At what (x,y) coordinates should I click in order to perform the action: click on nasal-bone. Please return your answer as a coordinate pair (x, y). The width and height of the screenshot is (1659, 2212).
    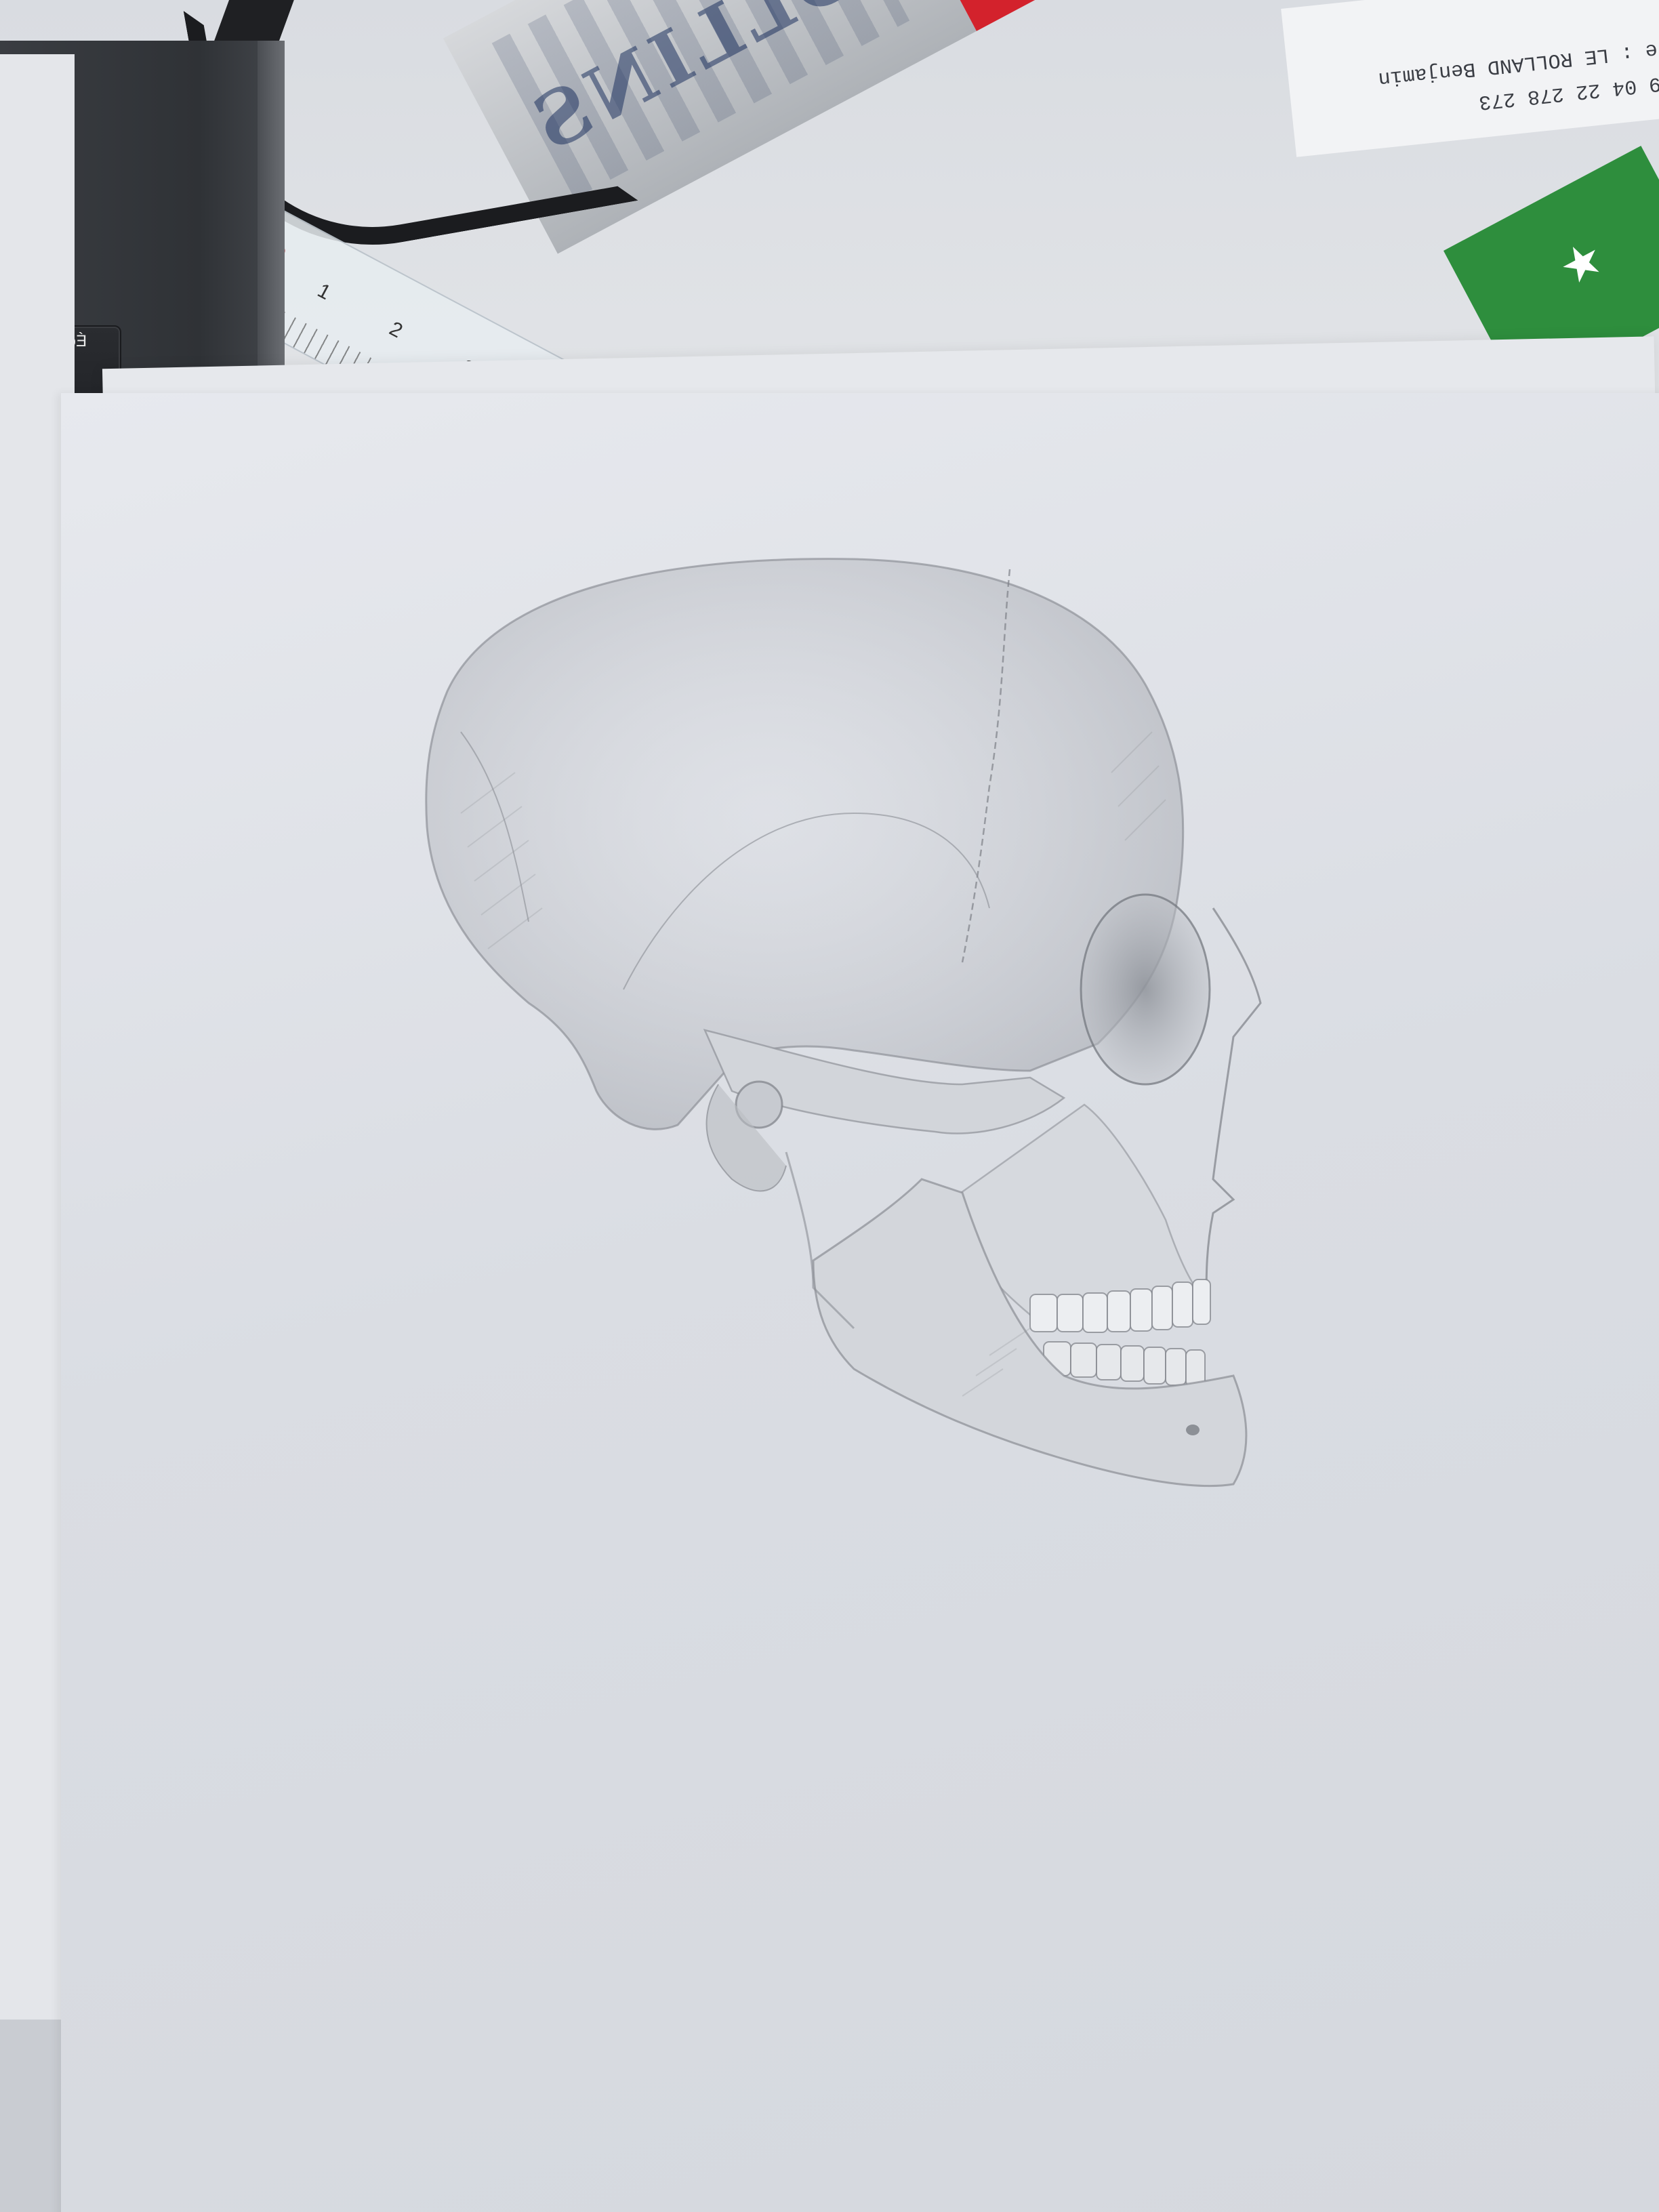
    Looking at the image, I should click on (1233, 1104).